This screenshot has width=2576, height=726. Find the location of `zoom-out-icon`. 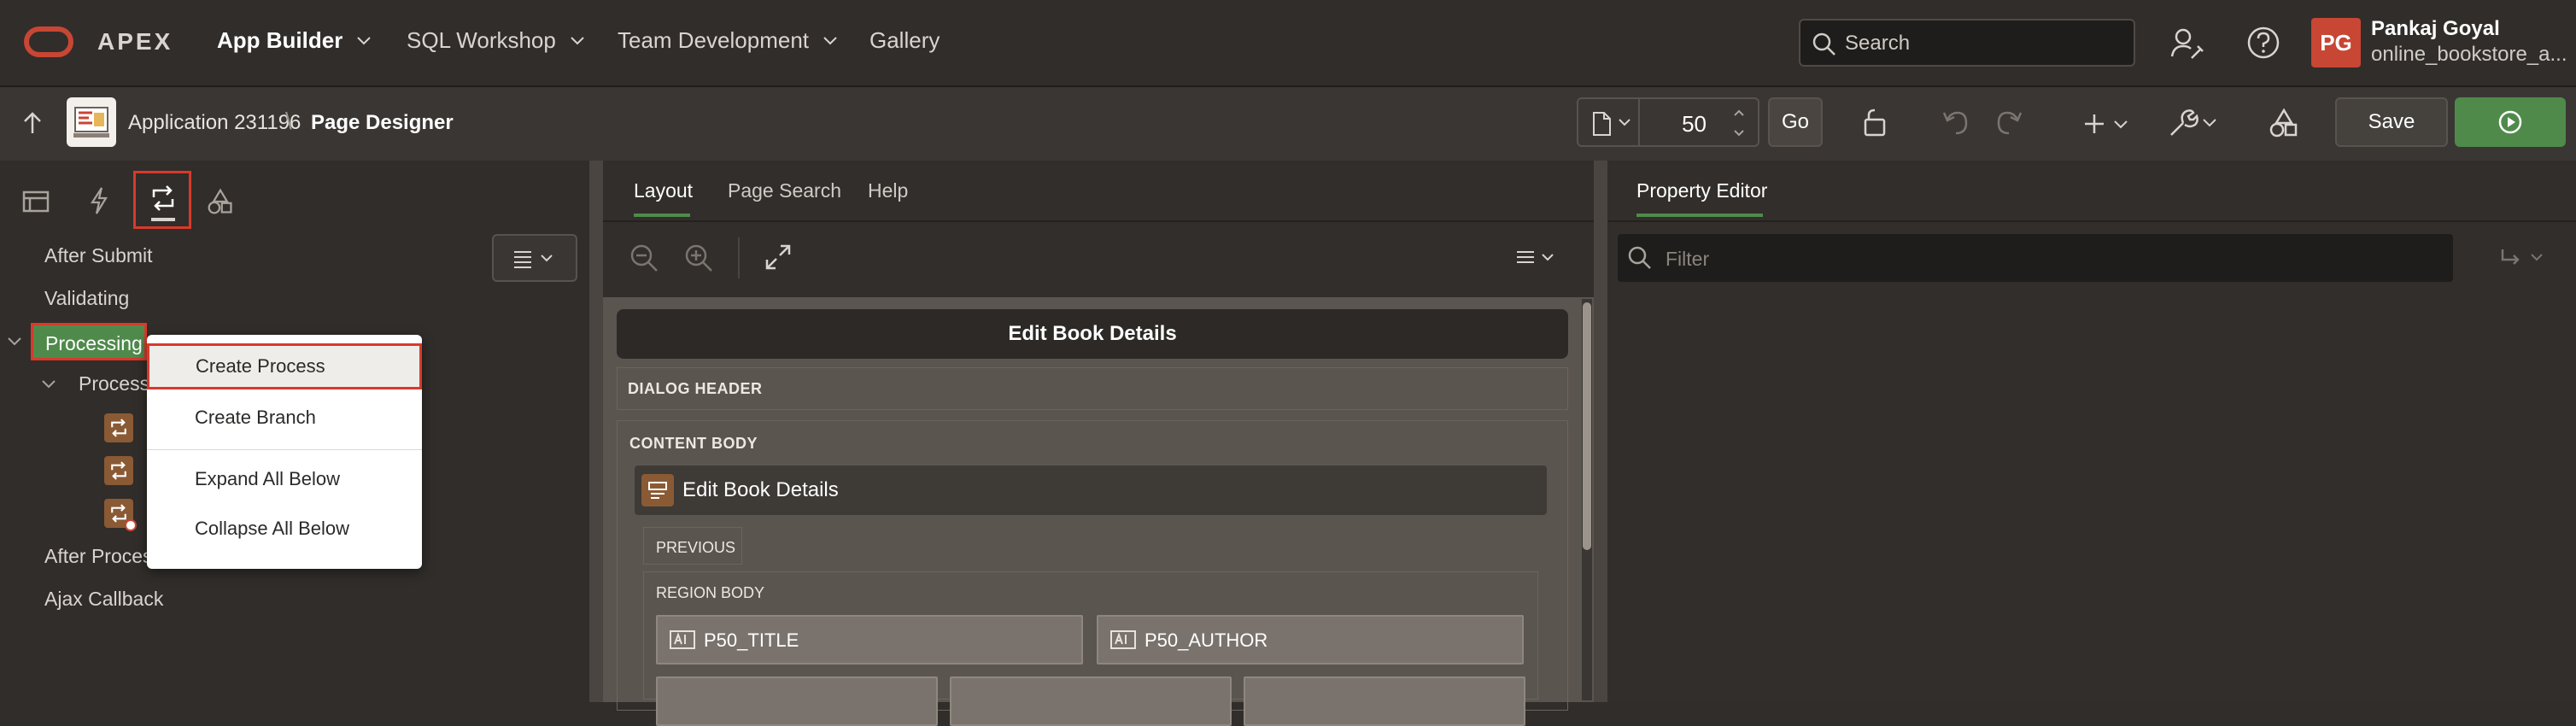

zoom-out-icon is located at coordinates (644, 258).